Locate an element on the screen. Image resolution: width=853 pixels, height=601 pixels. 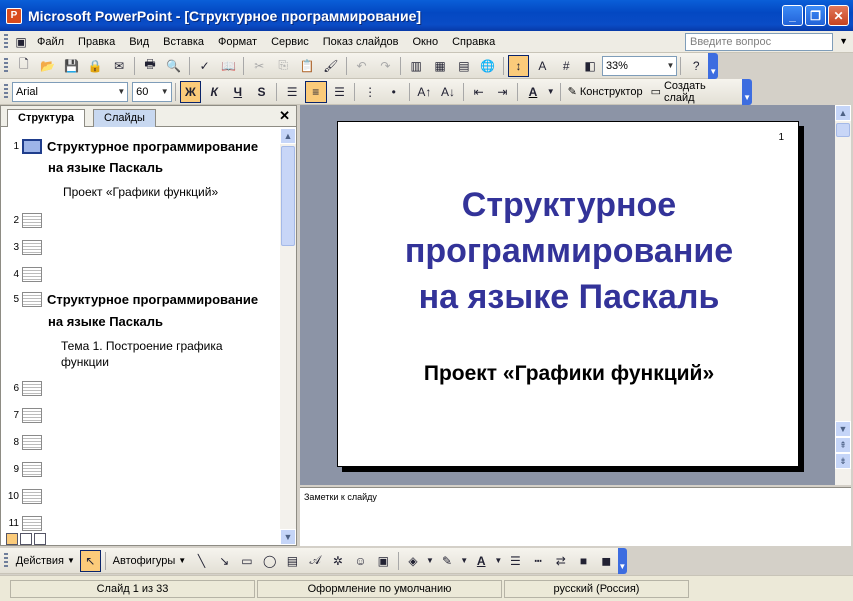
outline-slide-9: 9 is located at coordinates (24, 469).